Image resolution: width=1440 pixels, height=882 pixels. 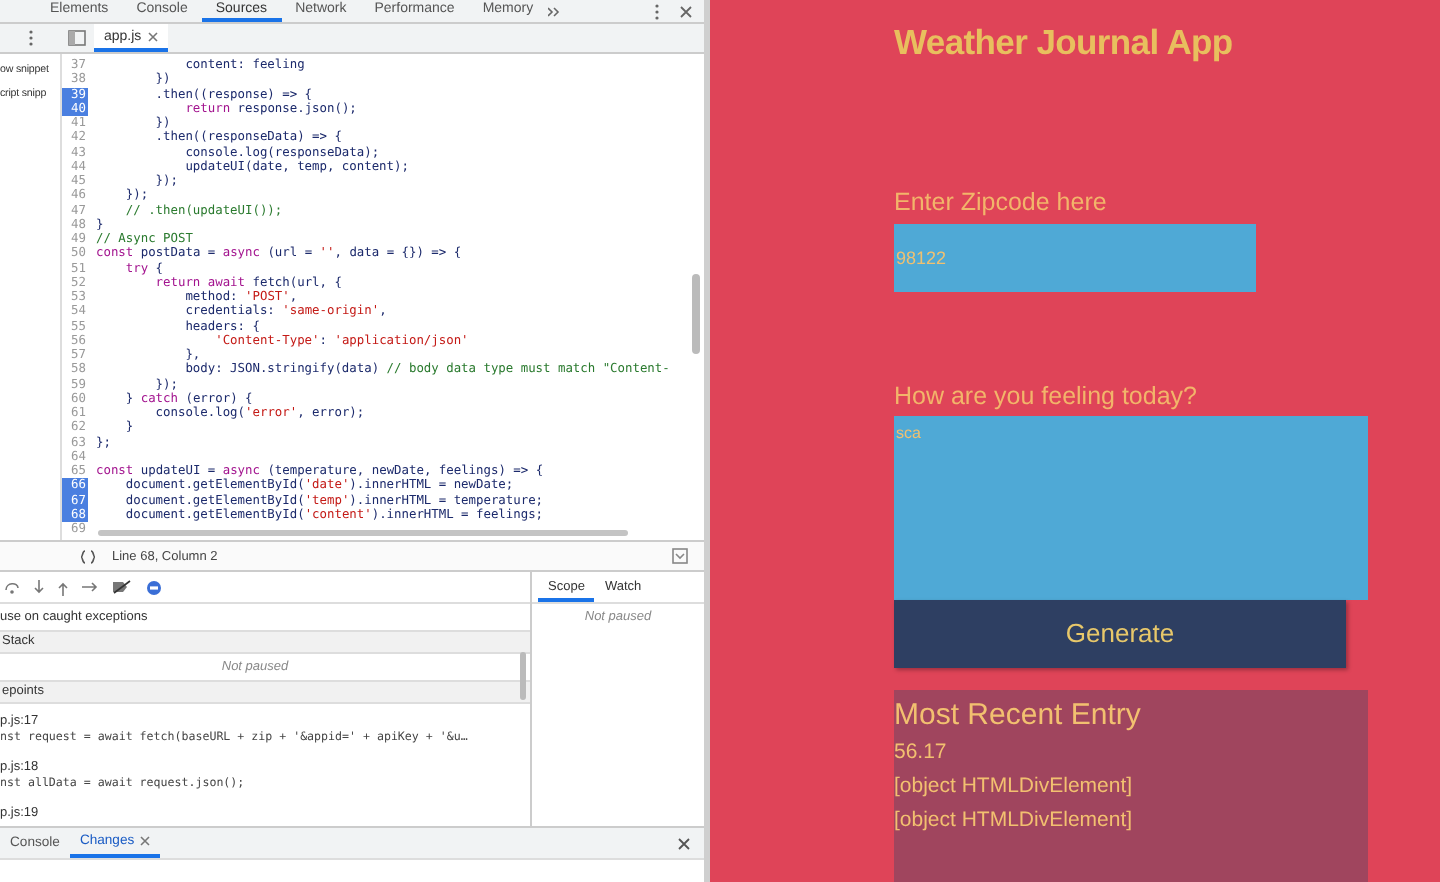 What do you see at coordinates (553, 11) in the screenshot?
I see `chevrons-icon` at bounding box center [553, 11].